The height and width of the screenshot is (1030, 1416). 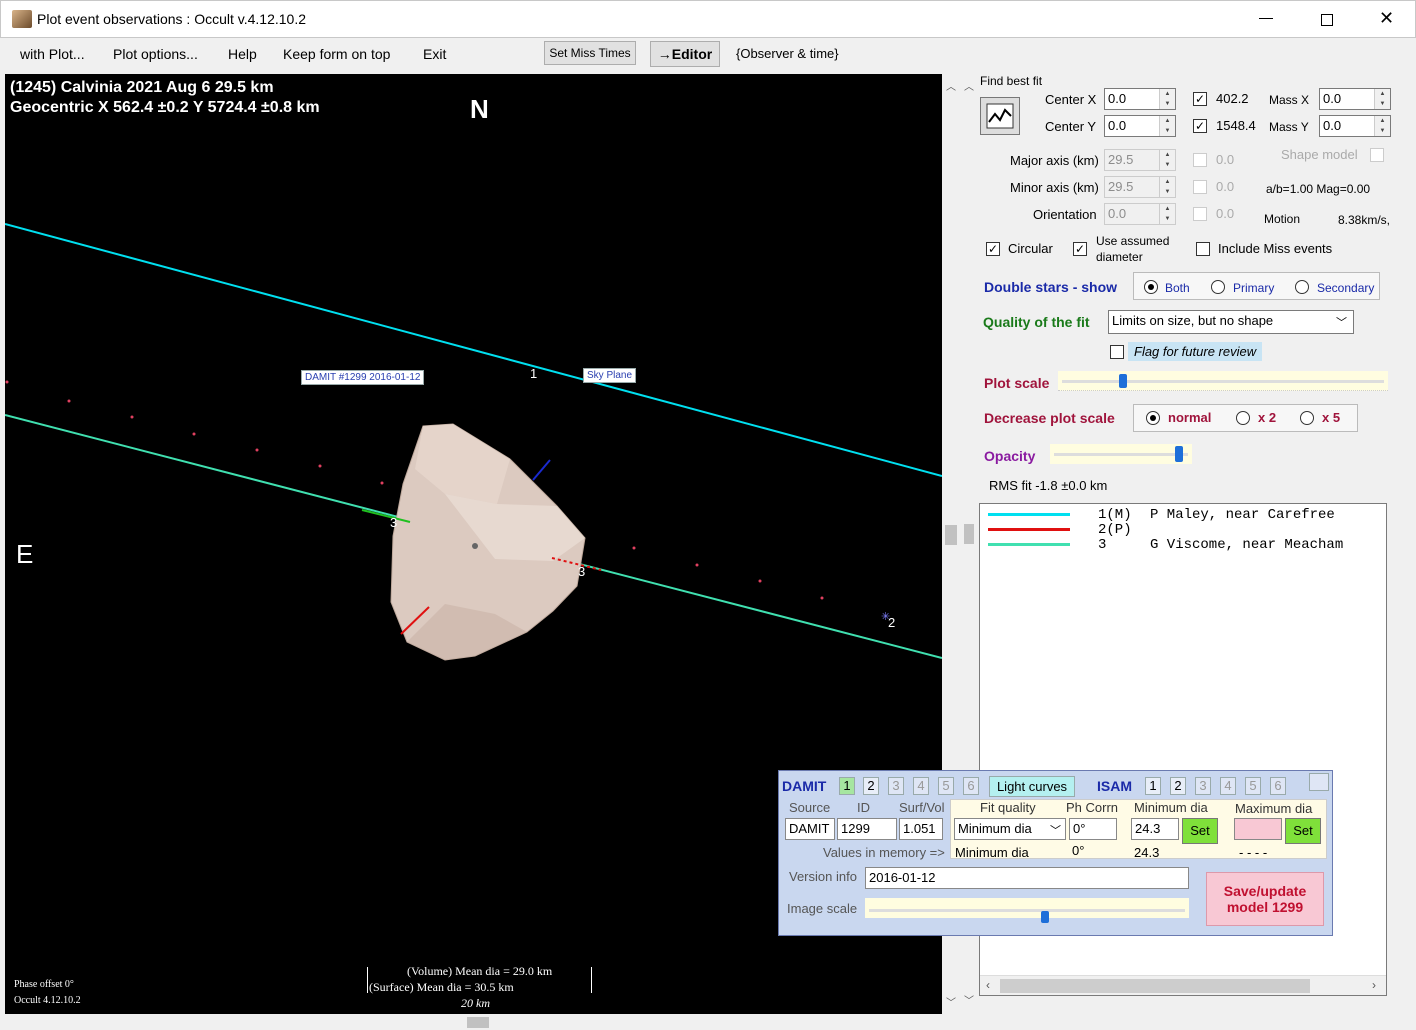 I want to click on north-label: N, so click(x=479, y=109).